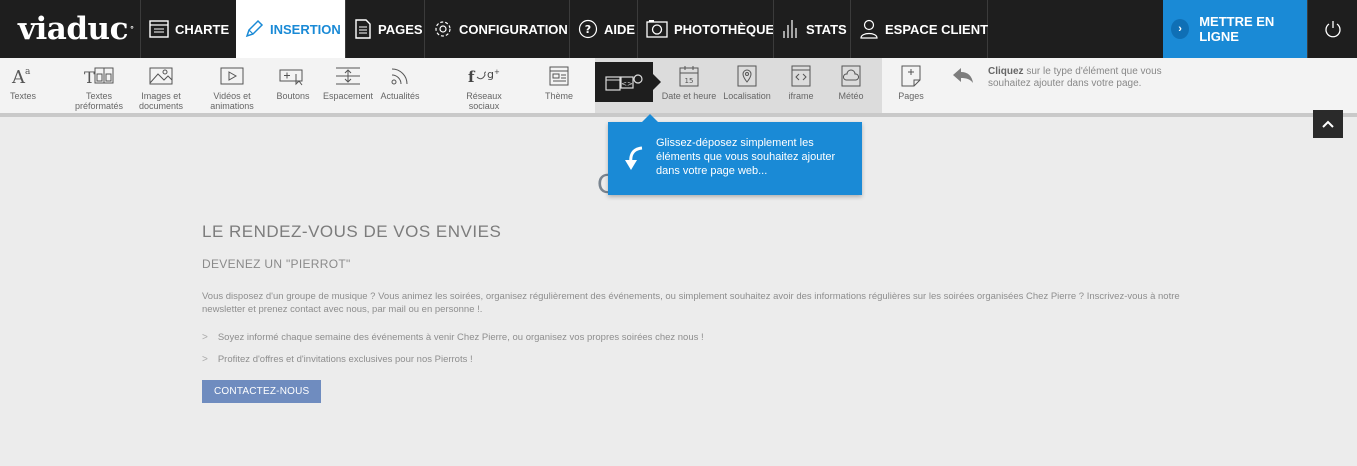 The height and width of the screenshot is (466, 1357). I want to click on rss-icon, so click(399, 76).